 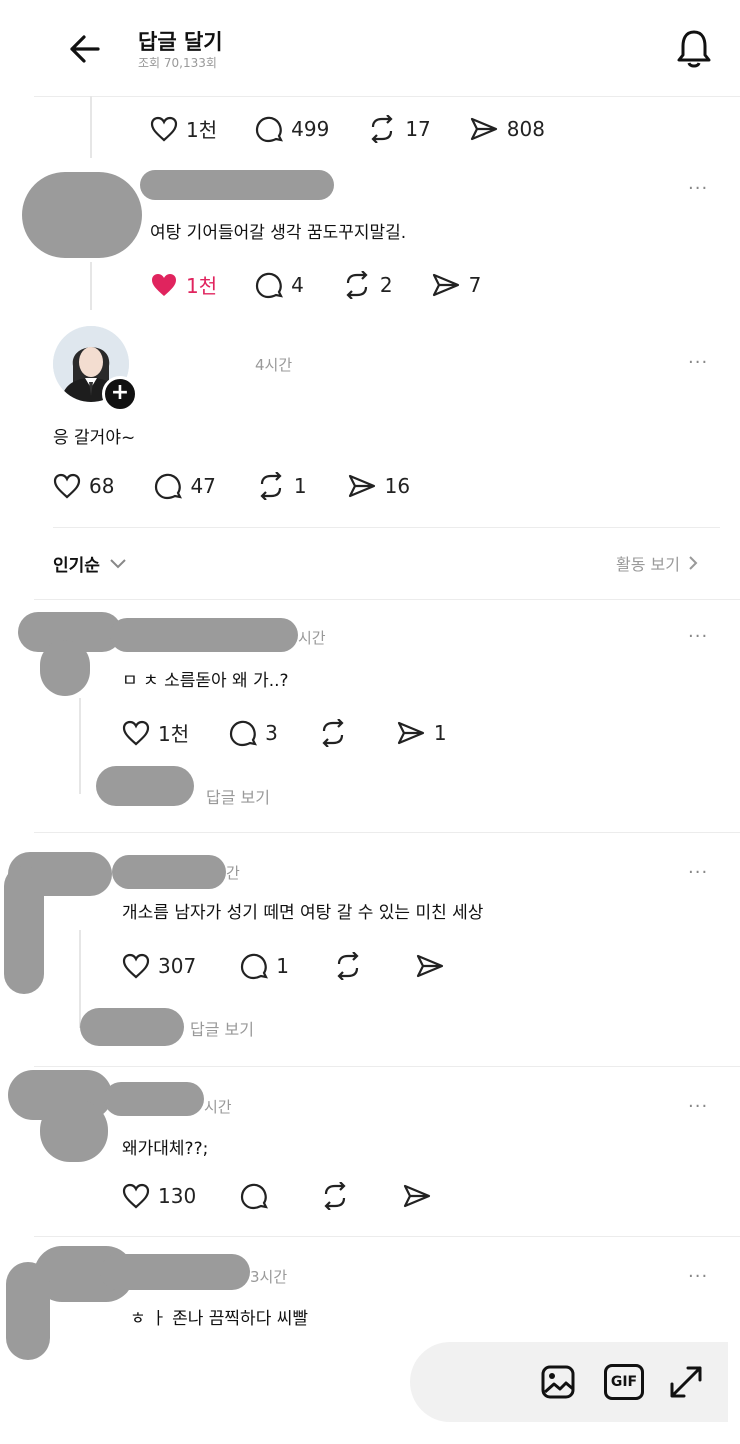 I want to click on share-button: 808, so click(x=507, y=129).